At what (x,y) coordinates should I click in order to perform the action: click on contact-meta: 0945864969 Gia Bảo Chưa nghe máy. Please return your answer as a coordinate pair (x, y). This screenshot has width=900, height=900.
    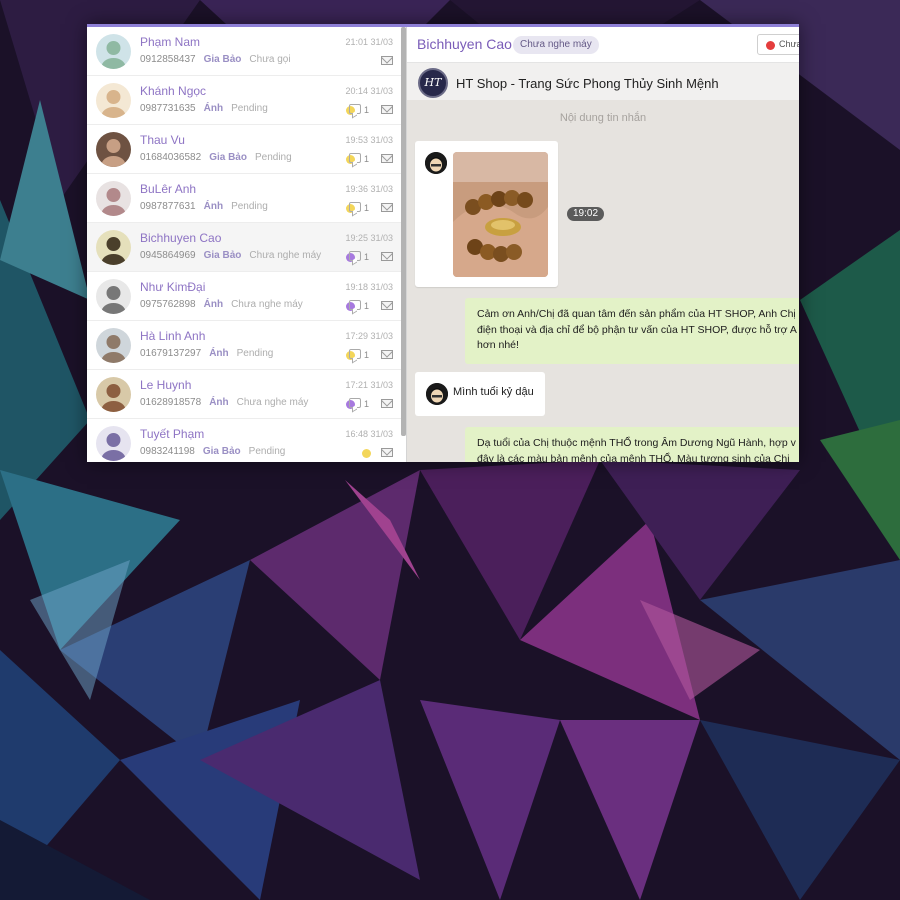
    Looking at the image, I should click on (230, 255).